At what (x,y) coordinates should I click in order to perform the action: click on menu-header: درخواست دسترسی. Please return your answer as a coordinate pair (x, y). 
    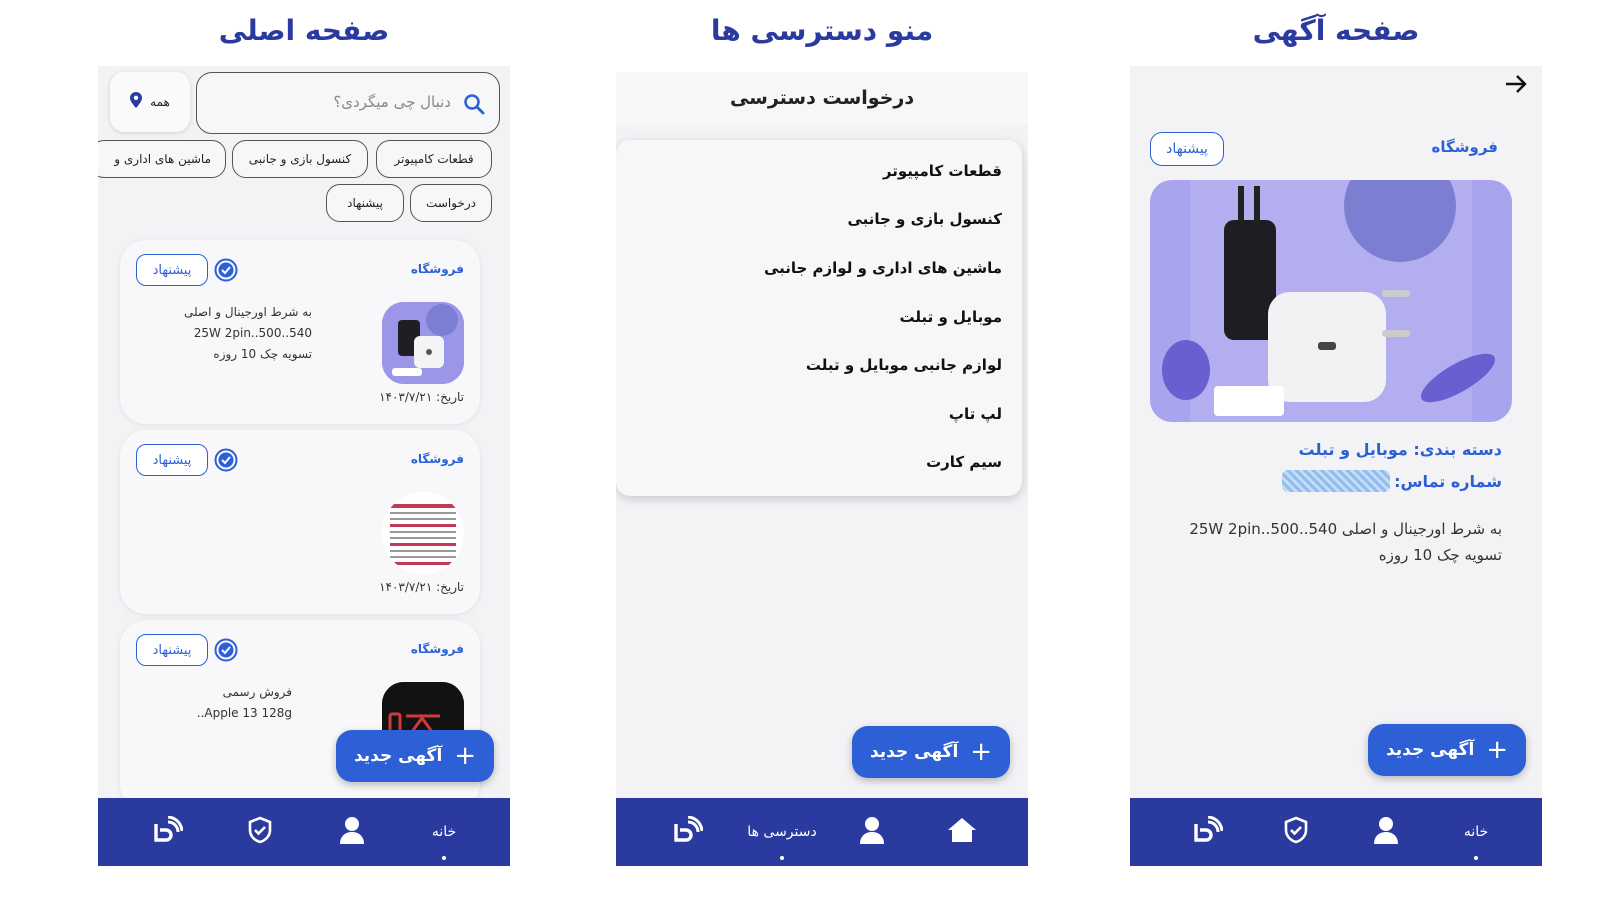
    Looking at the image, I should click on (822, 98).